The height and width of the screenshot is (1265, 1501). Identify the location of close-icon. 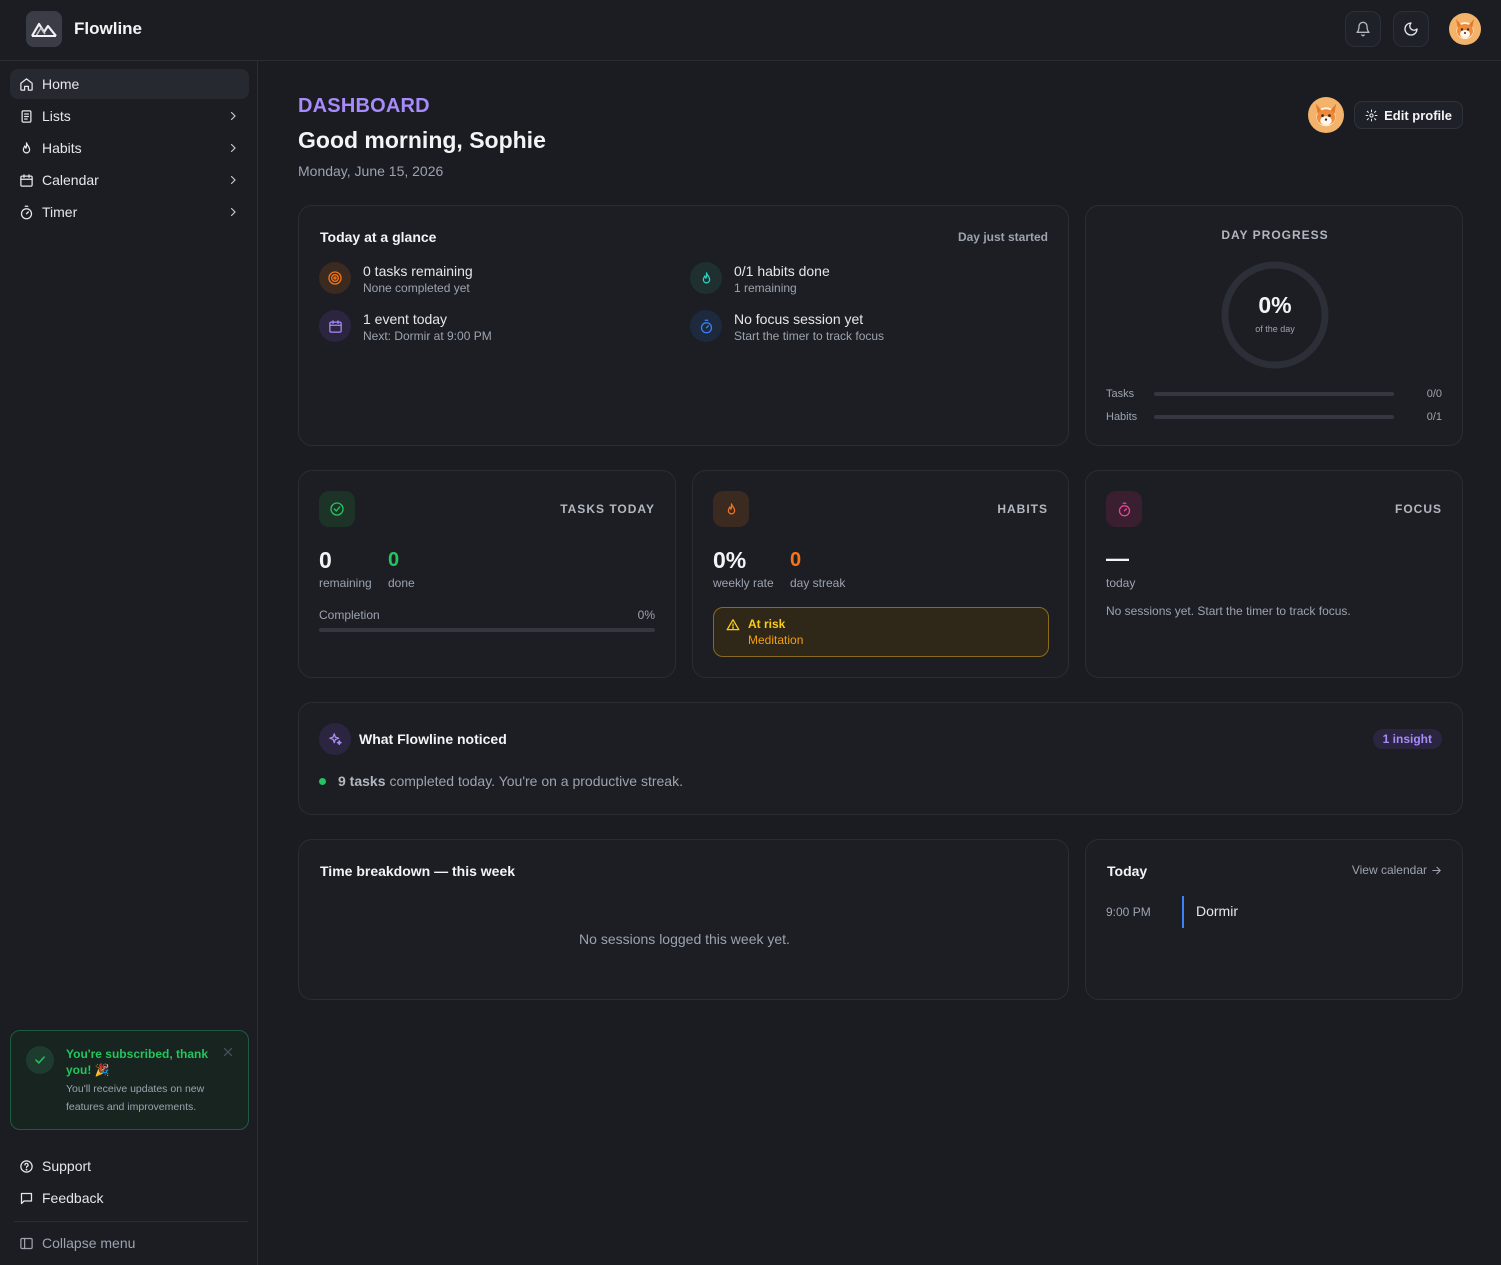
(228, 1052).